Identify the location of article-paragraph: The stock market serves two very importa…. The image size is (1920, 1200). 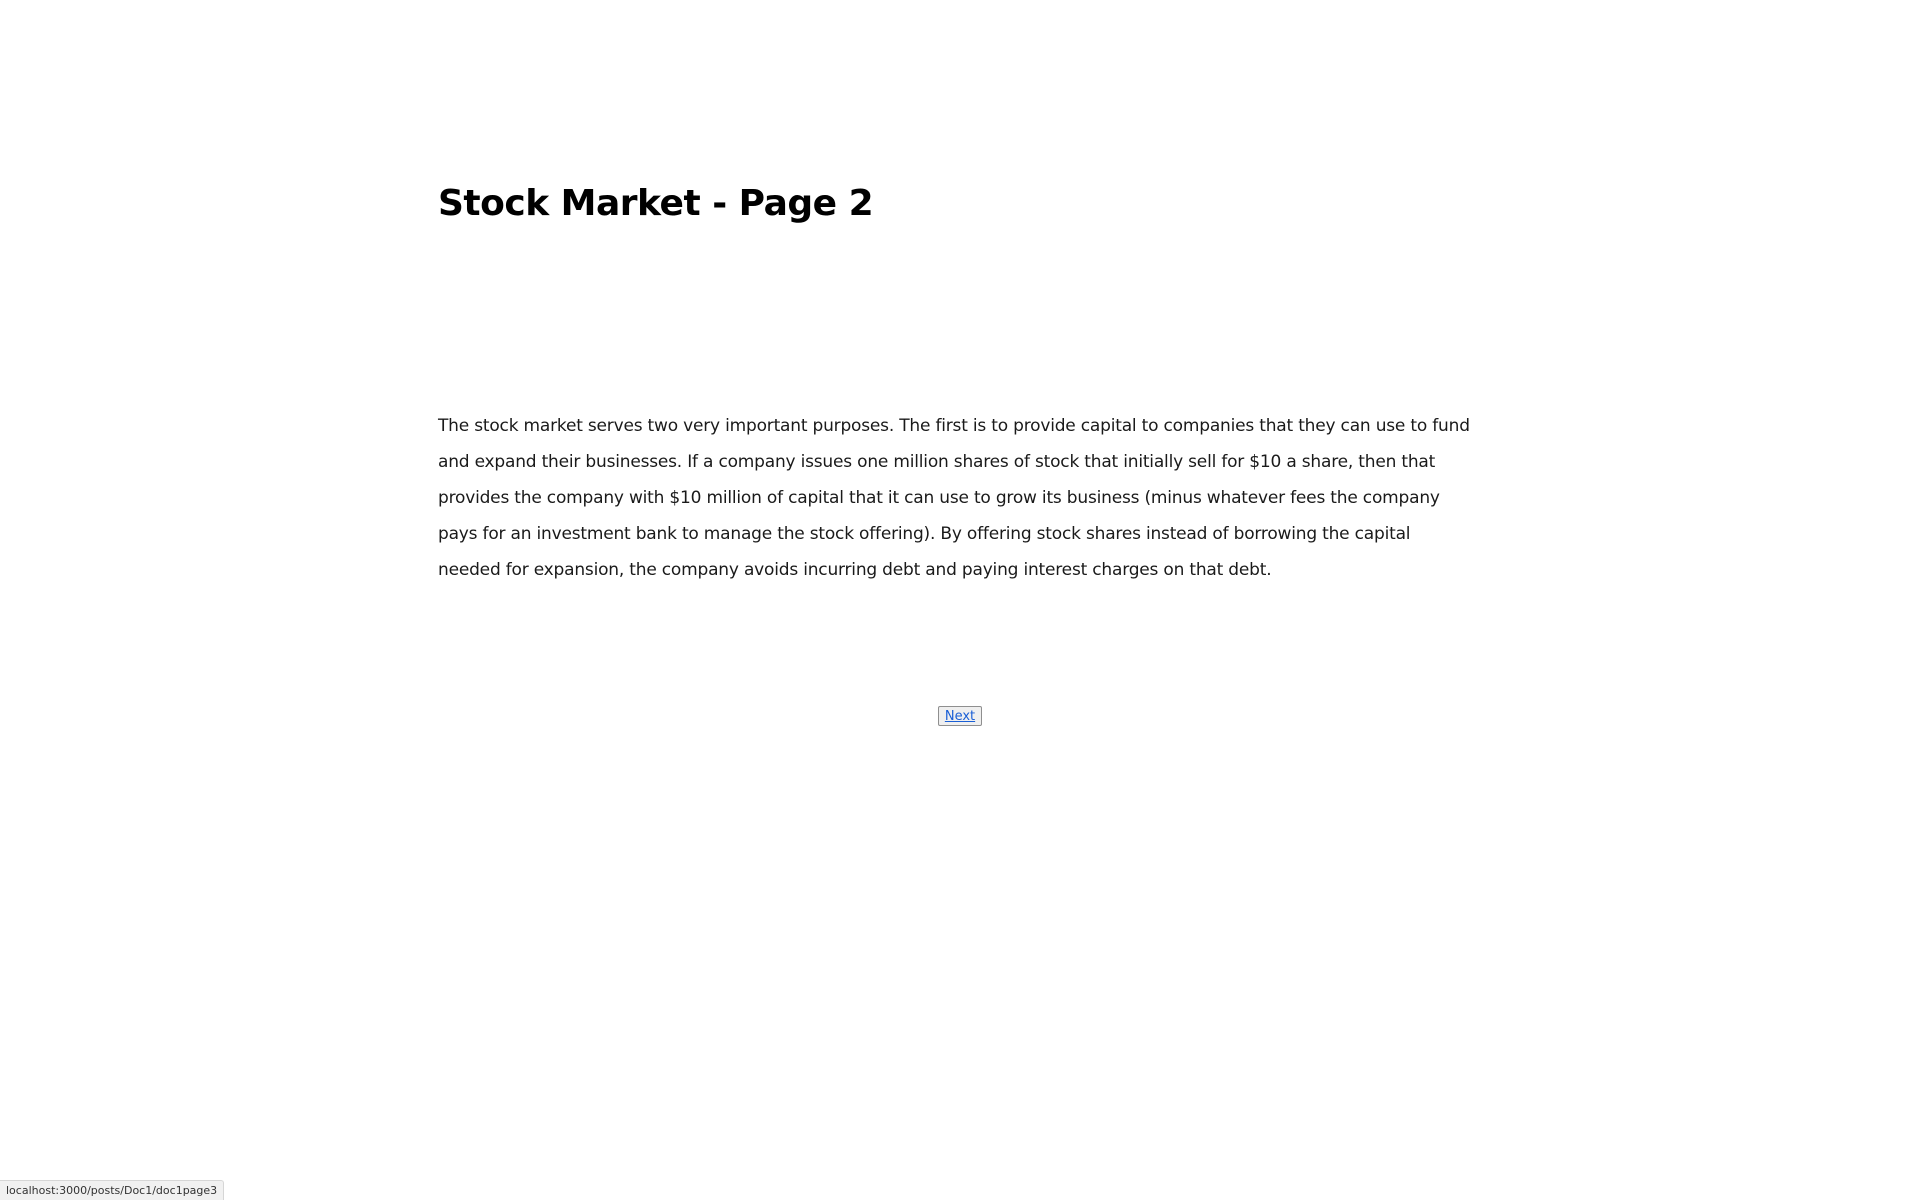
(954, 498).